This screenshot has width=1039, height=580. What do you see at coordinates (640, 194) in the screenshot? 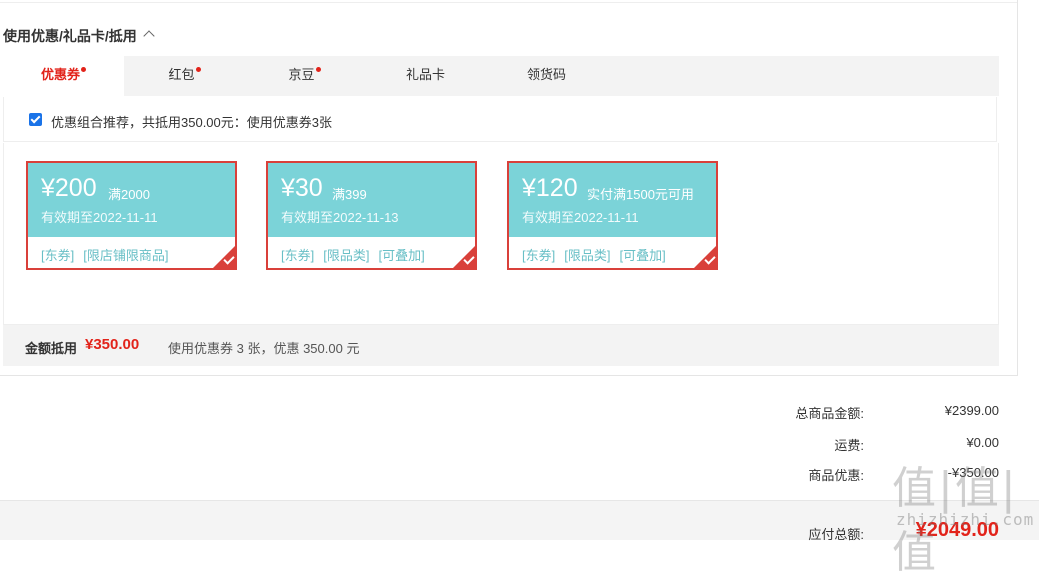
I see `coupon-condition: 实付满1500元可用` at bounding box center [640, 194].